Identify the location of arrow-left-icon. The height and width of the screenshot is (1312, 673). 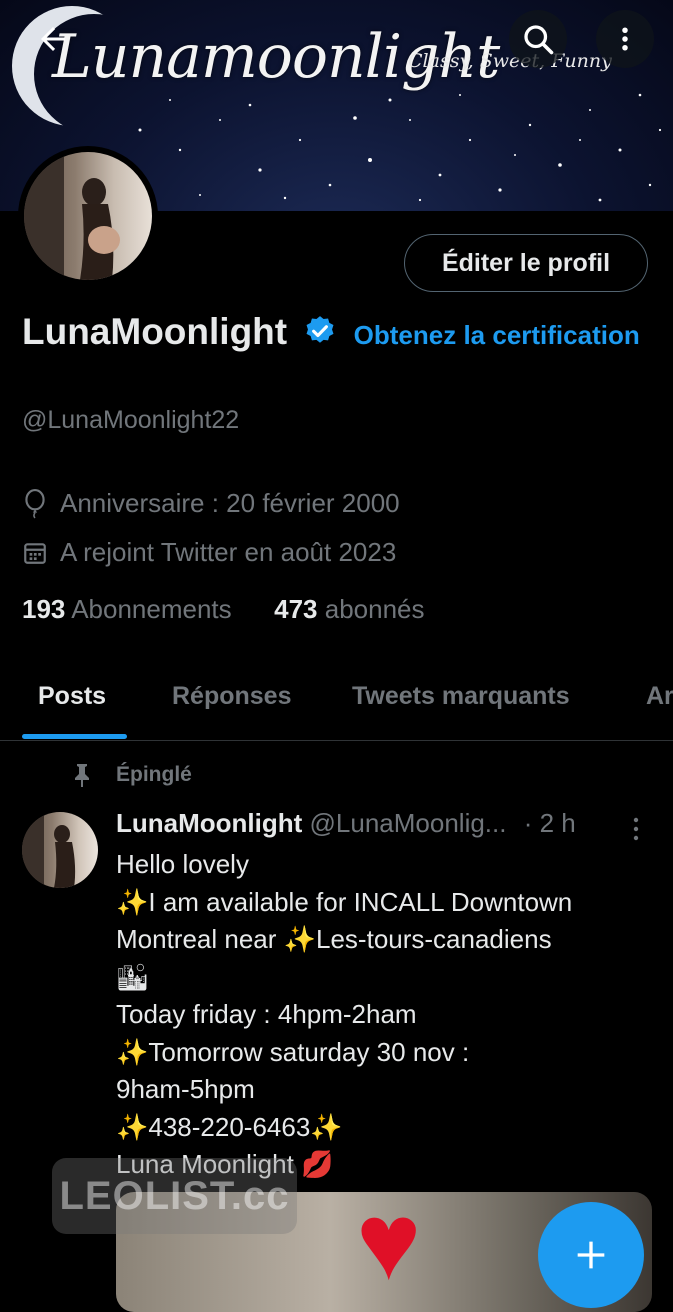
(53, 39).